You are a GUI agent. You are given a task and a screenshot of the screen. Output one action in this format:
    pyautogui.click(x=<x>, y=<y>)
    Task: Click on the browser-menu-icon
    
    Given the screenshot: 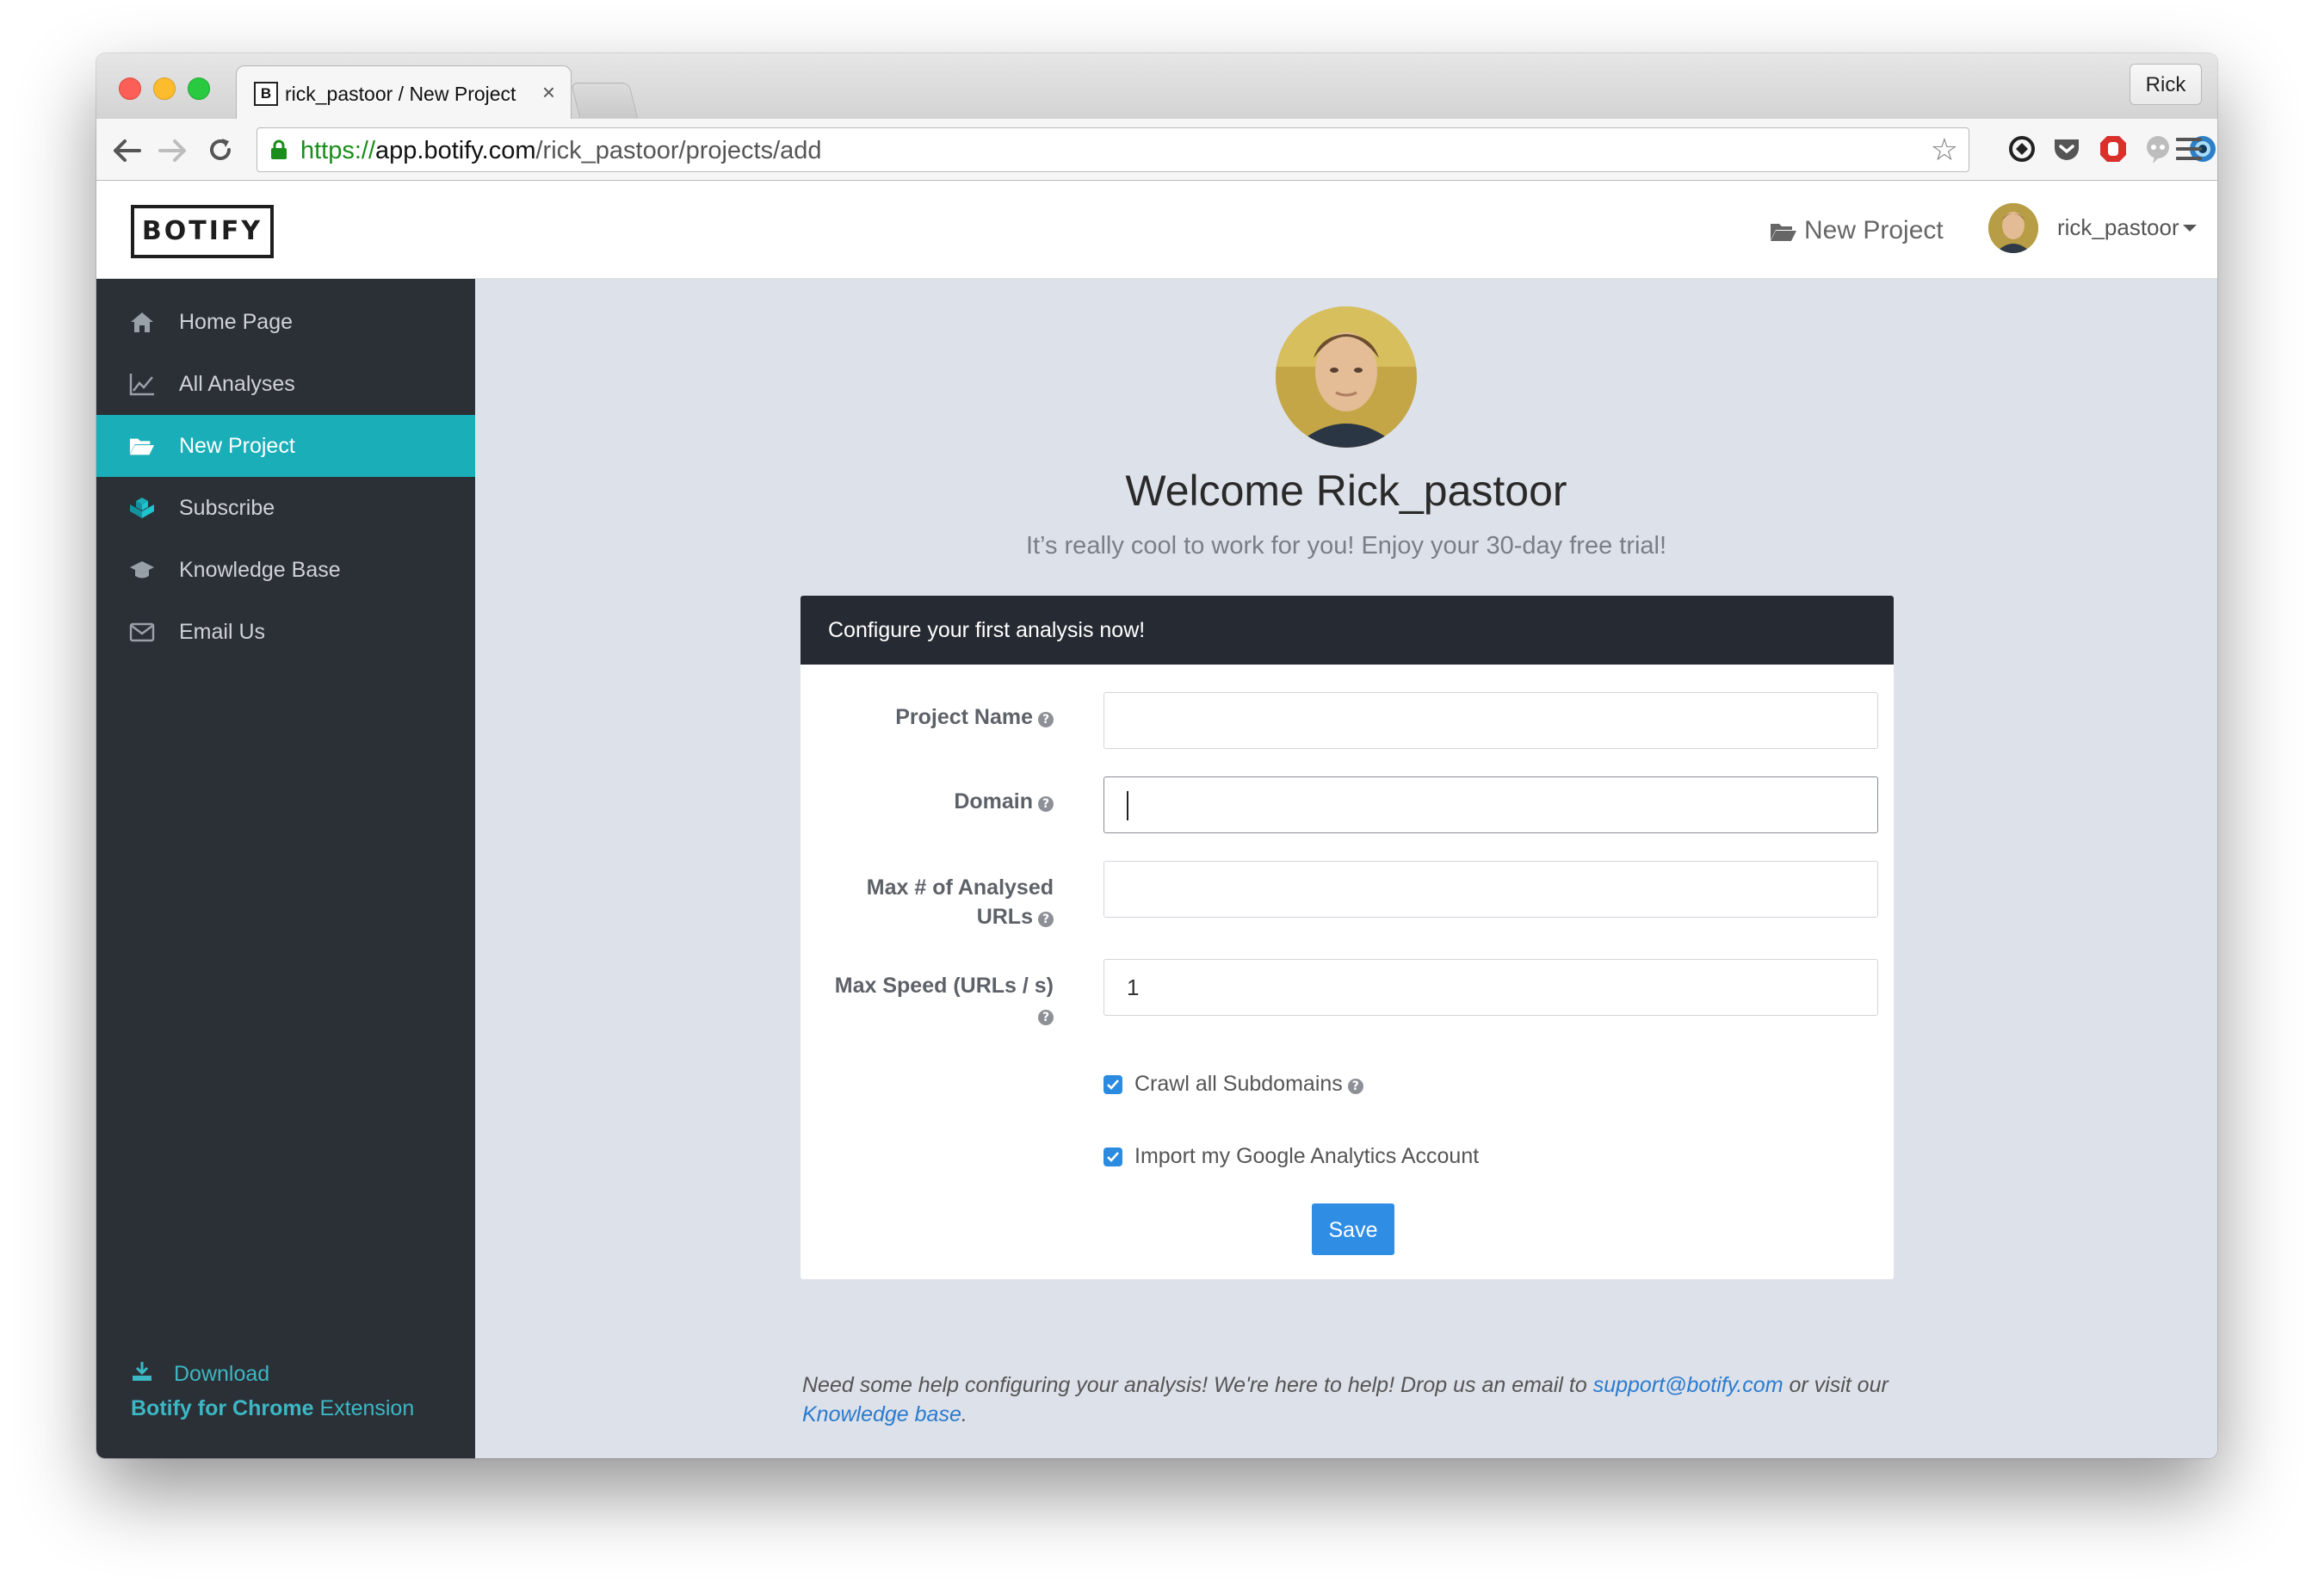 What is the action you would take?
    pyautogui.click(x=2189, y=149)
    